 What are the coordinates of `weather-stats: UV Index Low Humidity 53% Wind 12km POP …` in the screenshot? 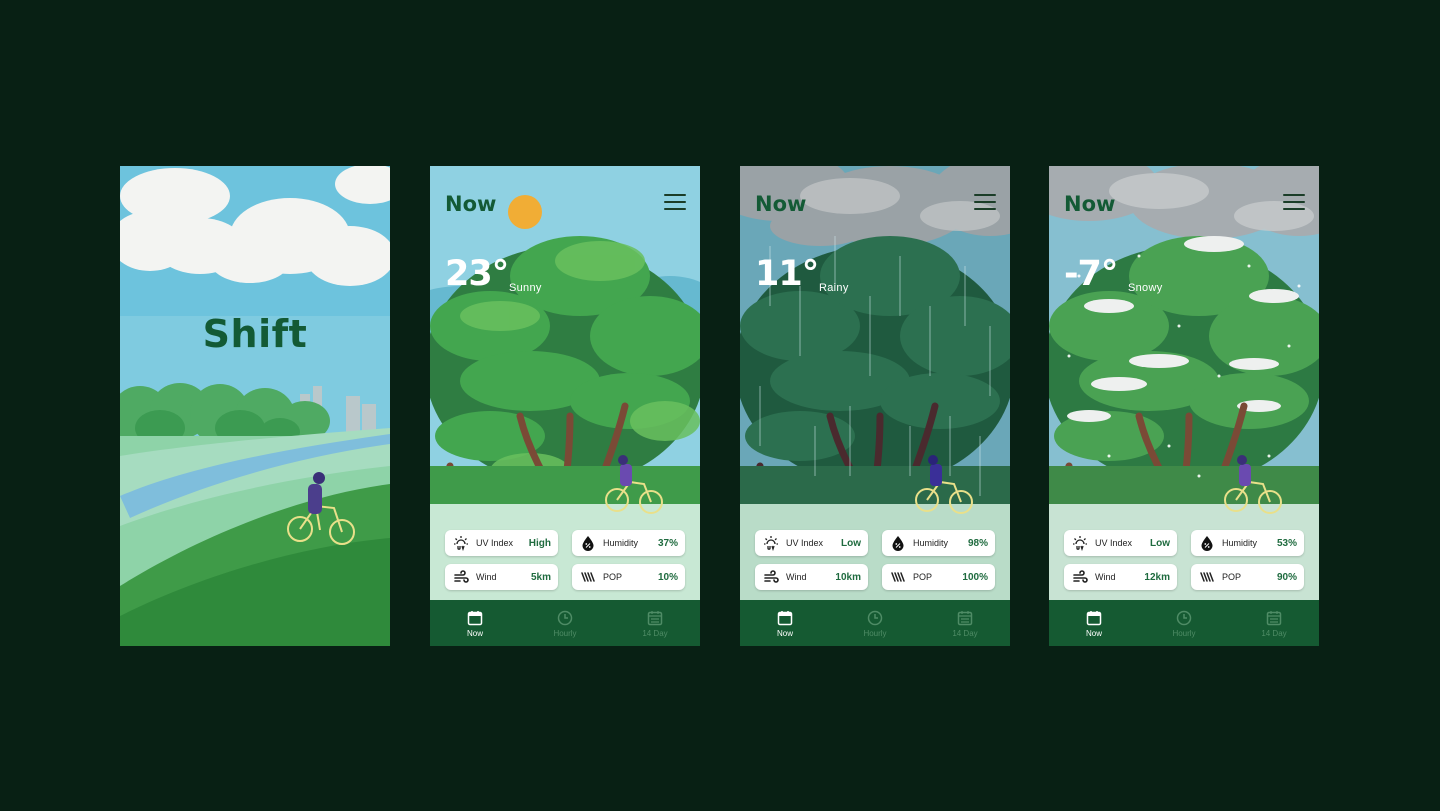 It's located at (1184, 557).